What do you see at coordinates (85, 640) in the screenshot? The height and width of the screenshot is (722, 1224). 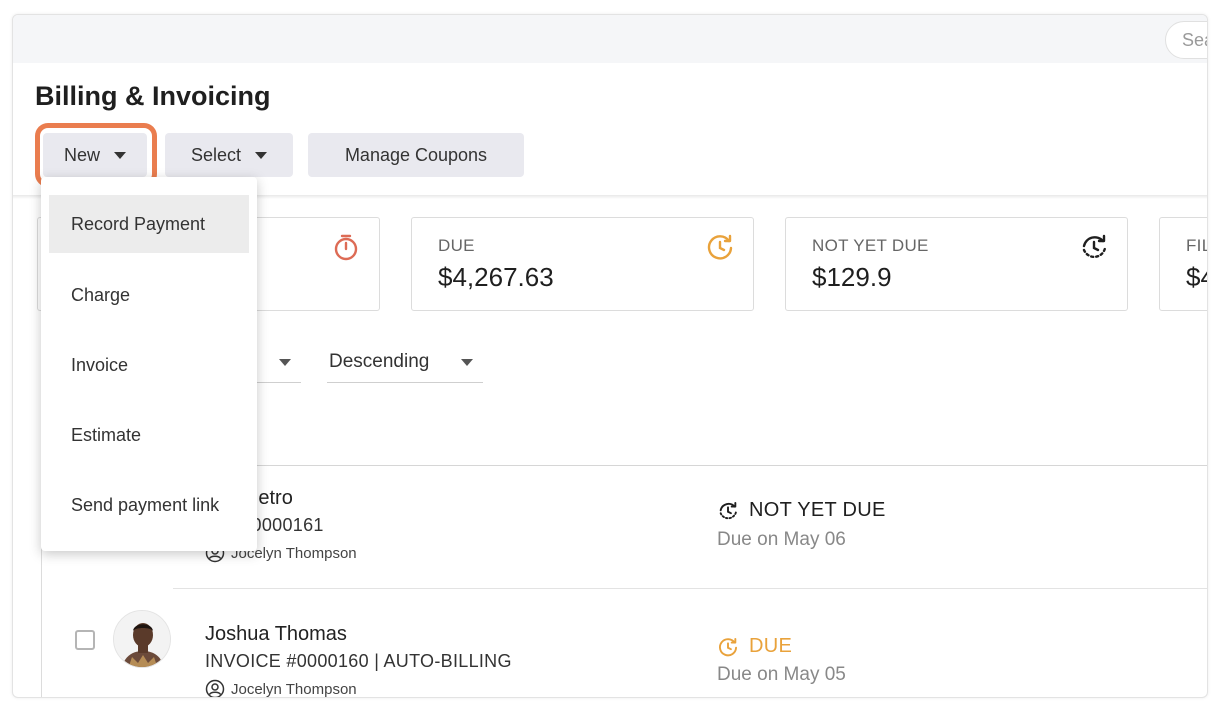 I see `row-checkbox` at bounding box center [85, 640].